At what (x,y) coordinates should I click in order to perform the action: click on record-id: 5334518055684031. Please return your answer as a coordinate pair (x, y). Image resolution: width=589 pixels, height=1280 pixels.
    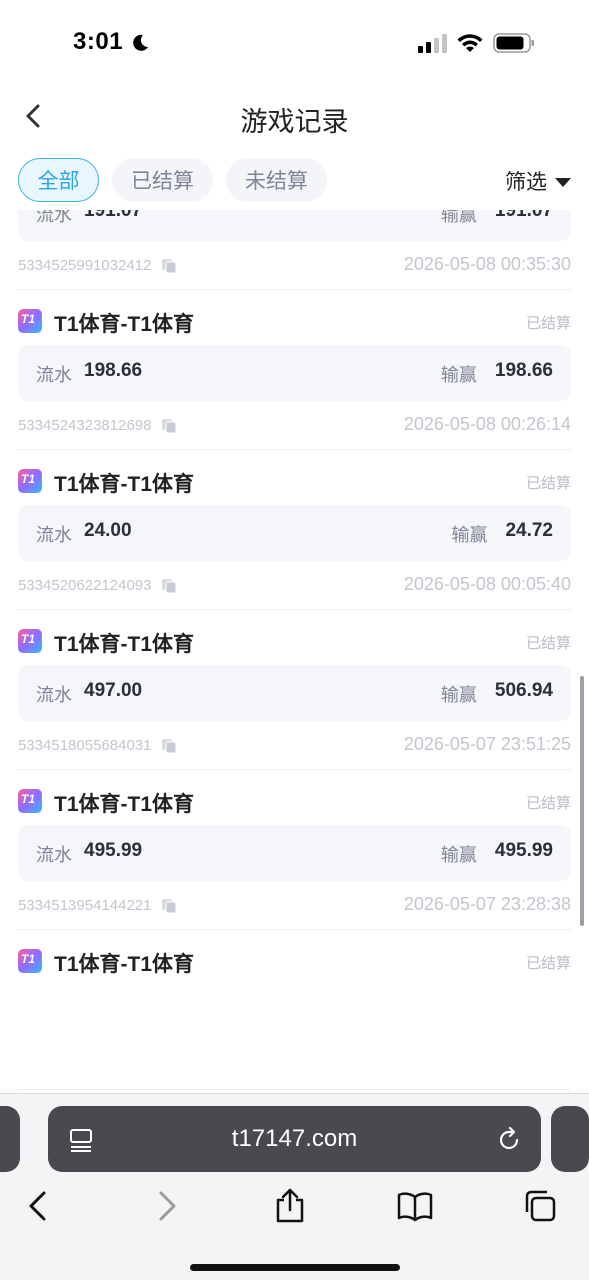
    Looking at the image, I should click on (85, 745).